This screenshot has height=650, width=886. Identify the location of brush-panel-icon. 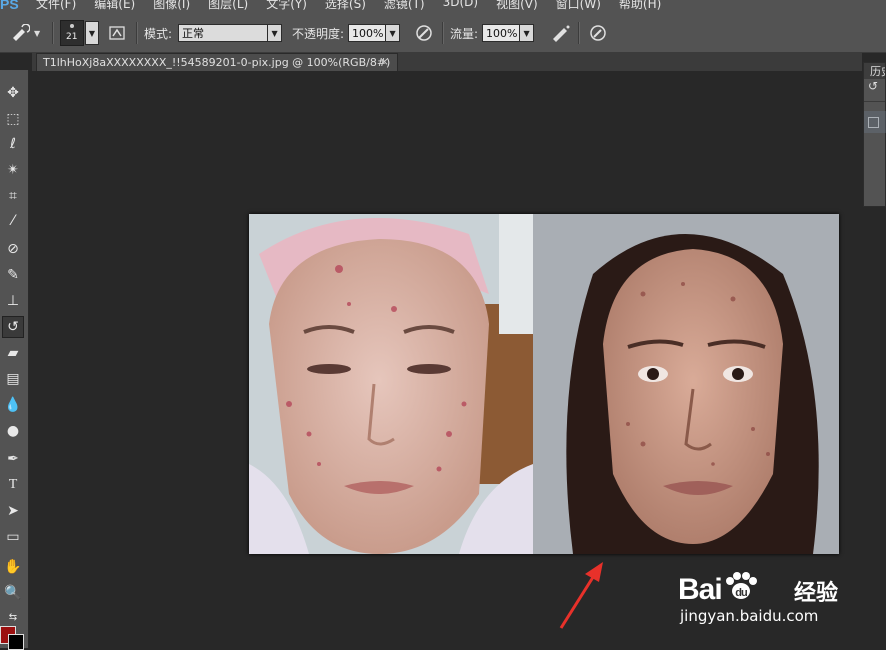
(117, 33).